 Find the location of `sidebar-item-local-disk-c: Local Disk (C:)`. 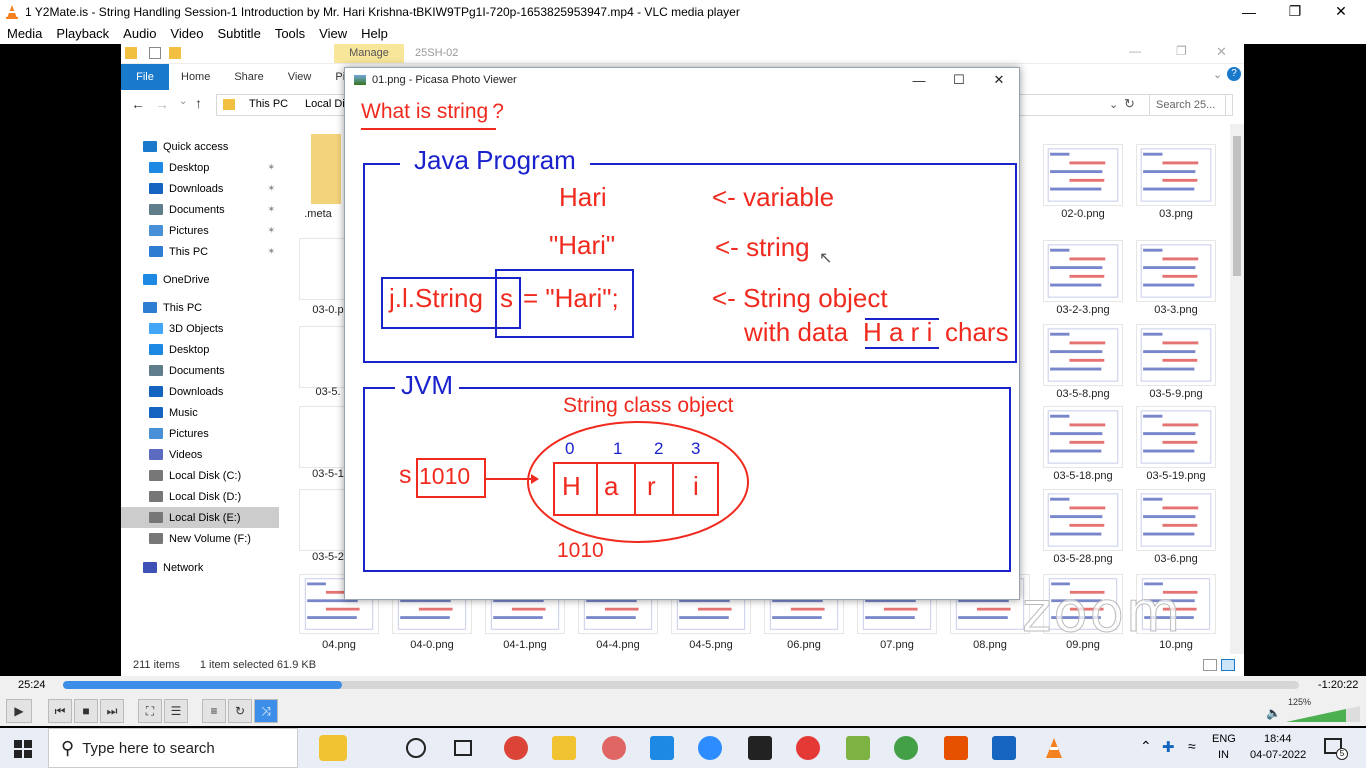

sidebar-item-local-disk-c: Local Disk (C:) is located at coordinates (200, 475).